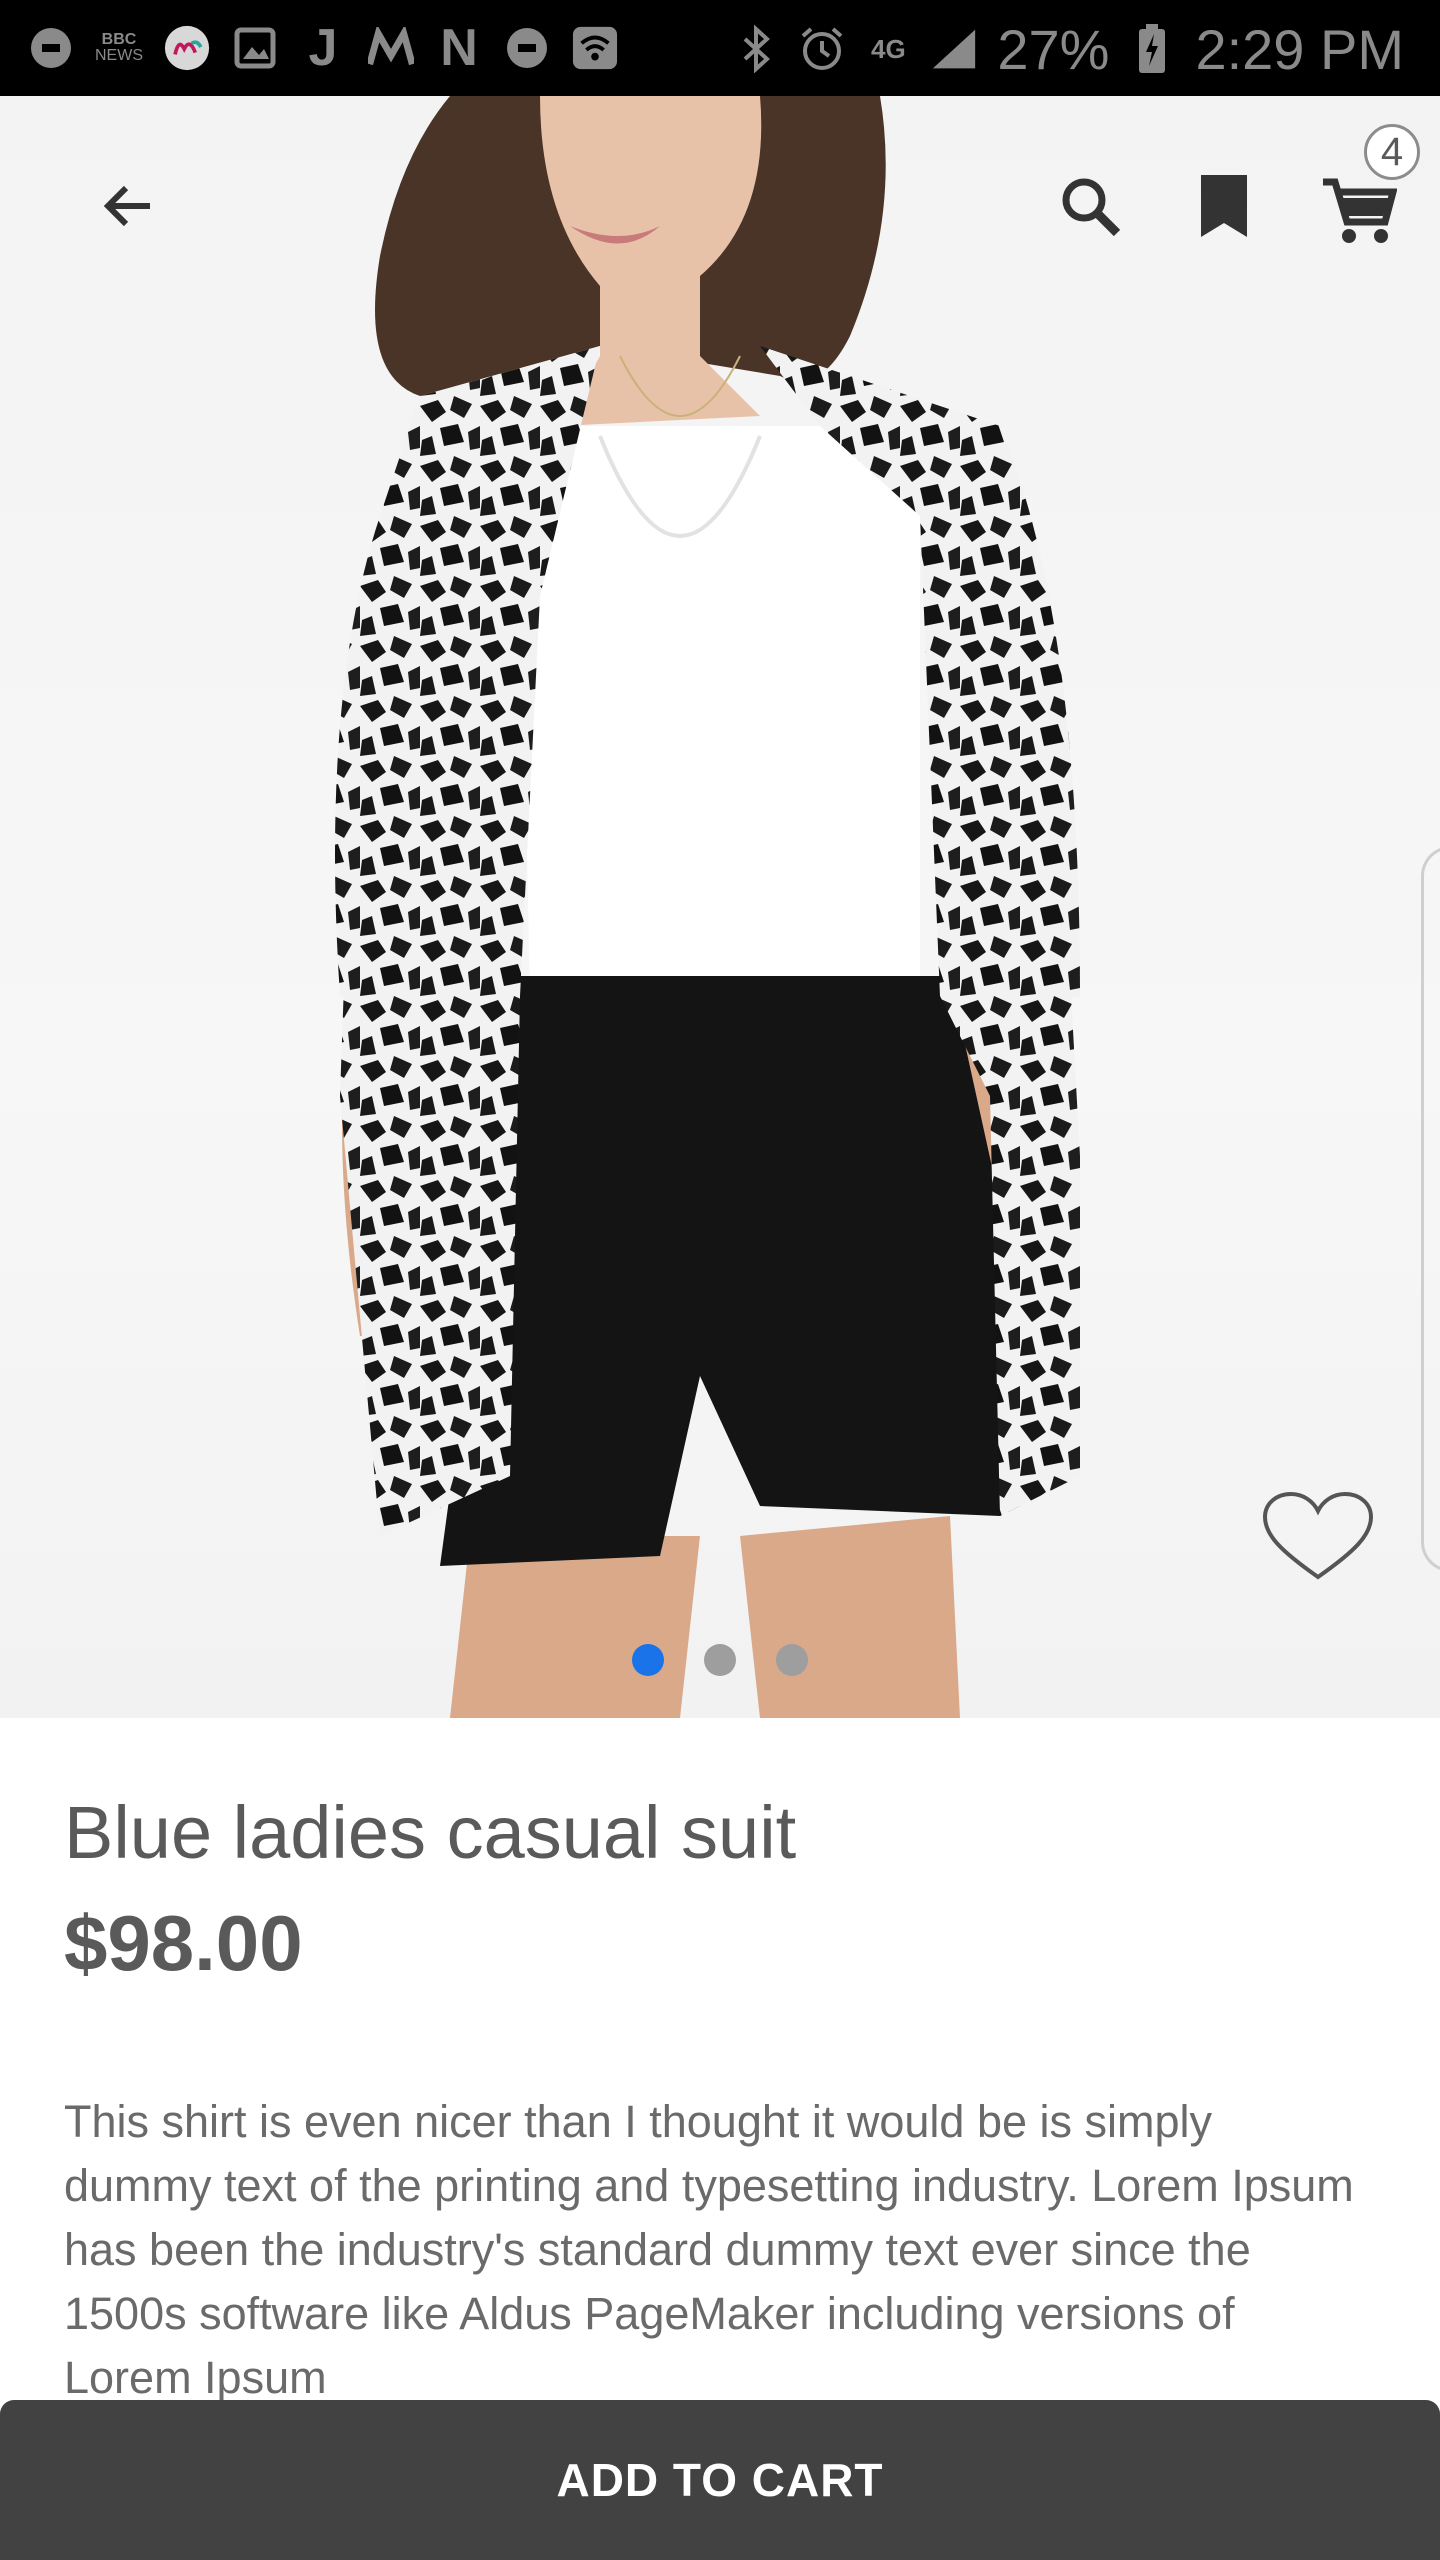  What do you see at coordinates (1224, 206) in the screenshot?
I see `bookmark-icon` at bounding box center [1224, 206].